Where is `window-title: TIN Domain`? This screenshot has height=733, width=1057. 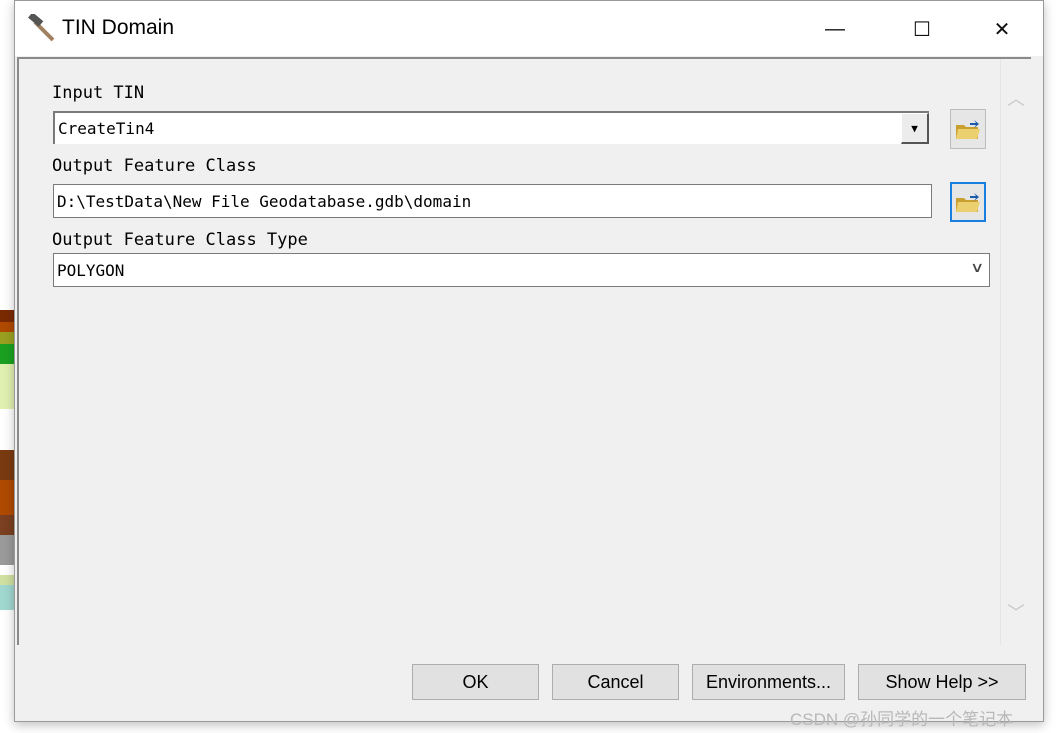
window-title: TIN Domain is located at coordinates (118, 27).